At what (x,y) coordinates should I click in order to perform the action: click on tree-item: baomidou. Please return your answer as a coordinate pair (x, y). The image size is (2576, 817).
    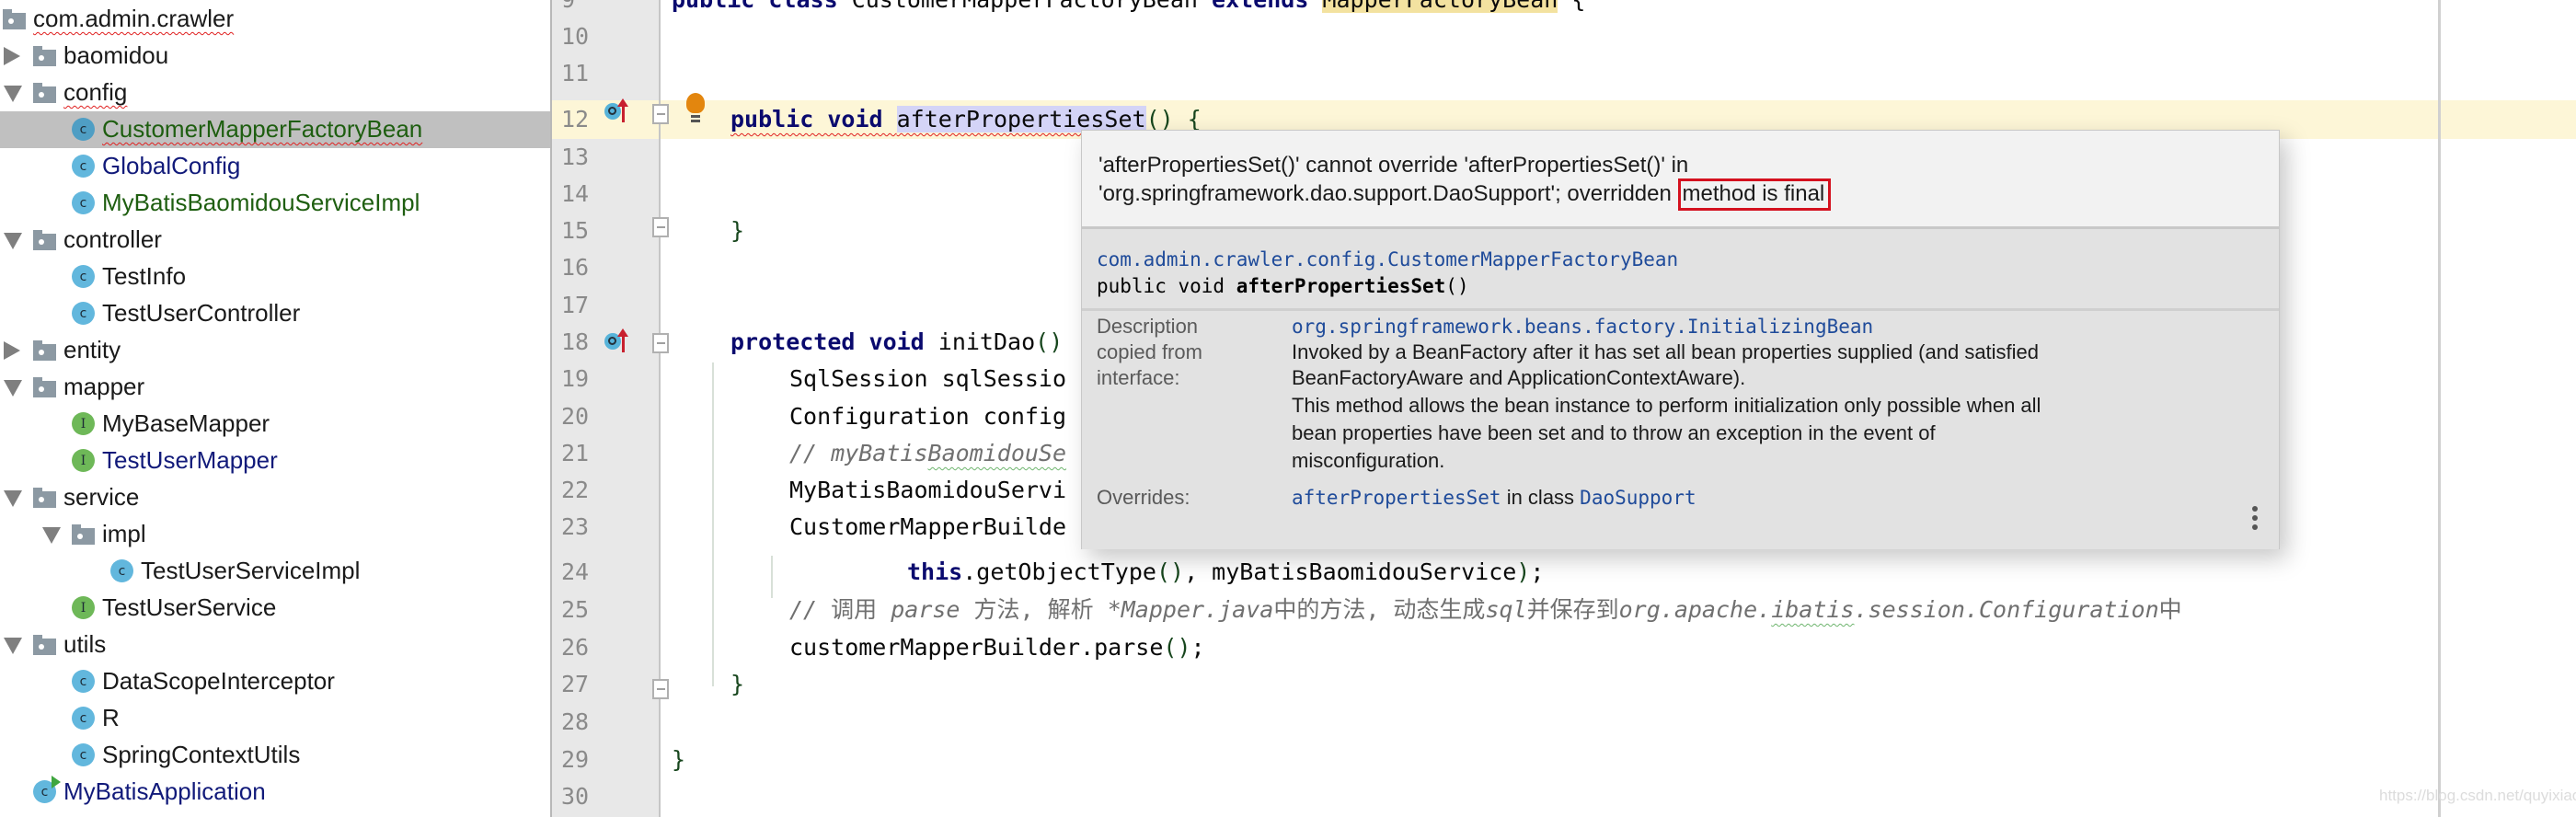
    Looking at the image, I should click on (276, 57).